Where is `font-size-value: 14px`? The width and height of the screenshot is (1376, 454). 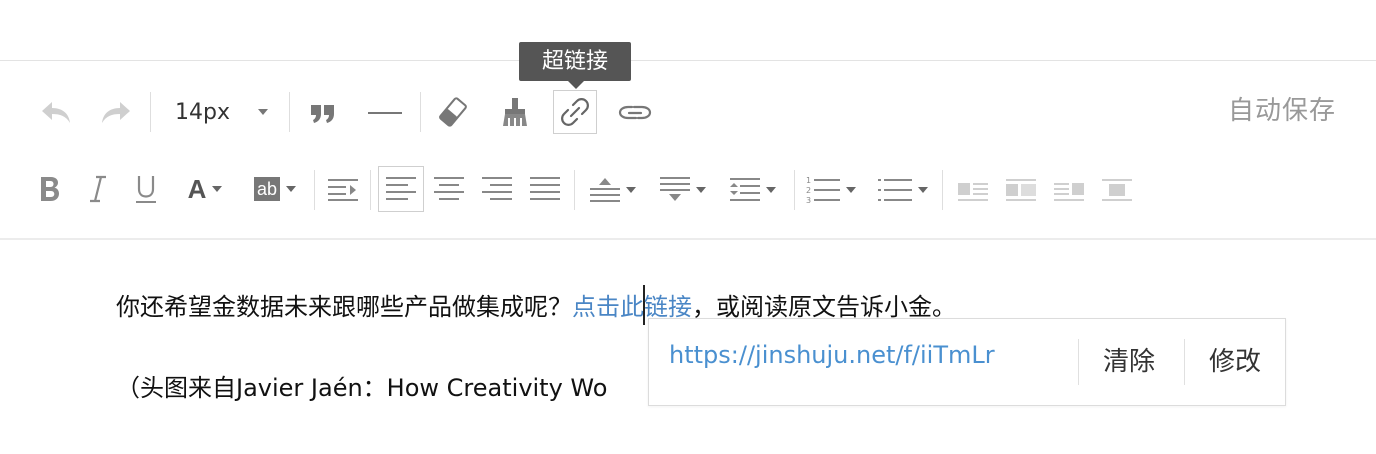 font-size-value: 14px is located at coordinates (202, 112).